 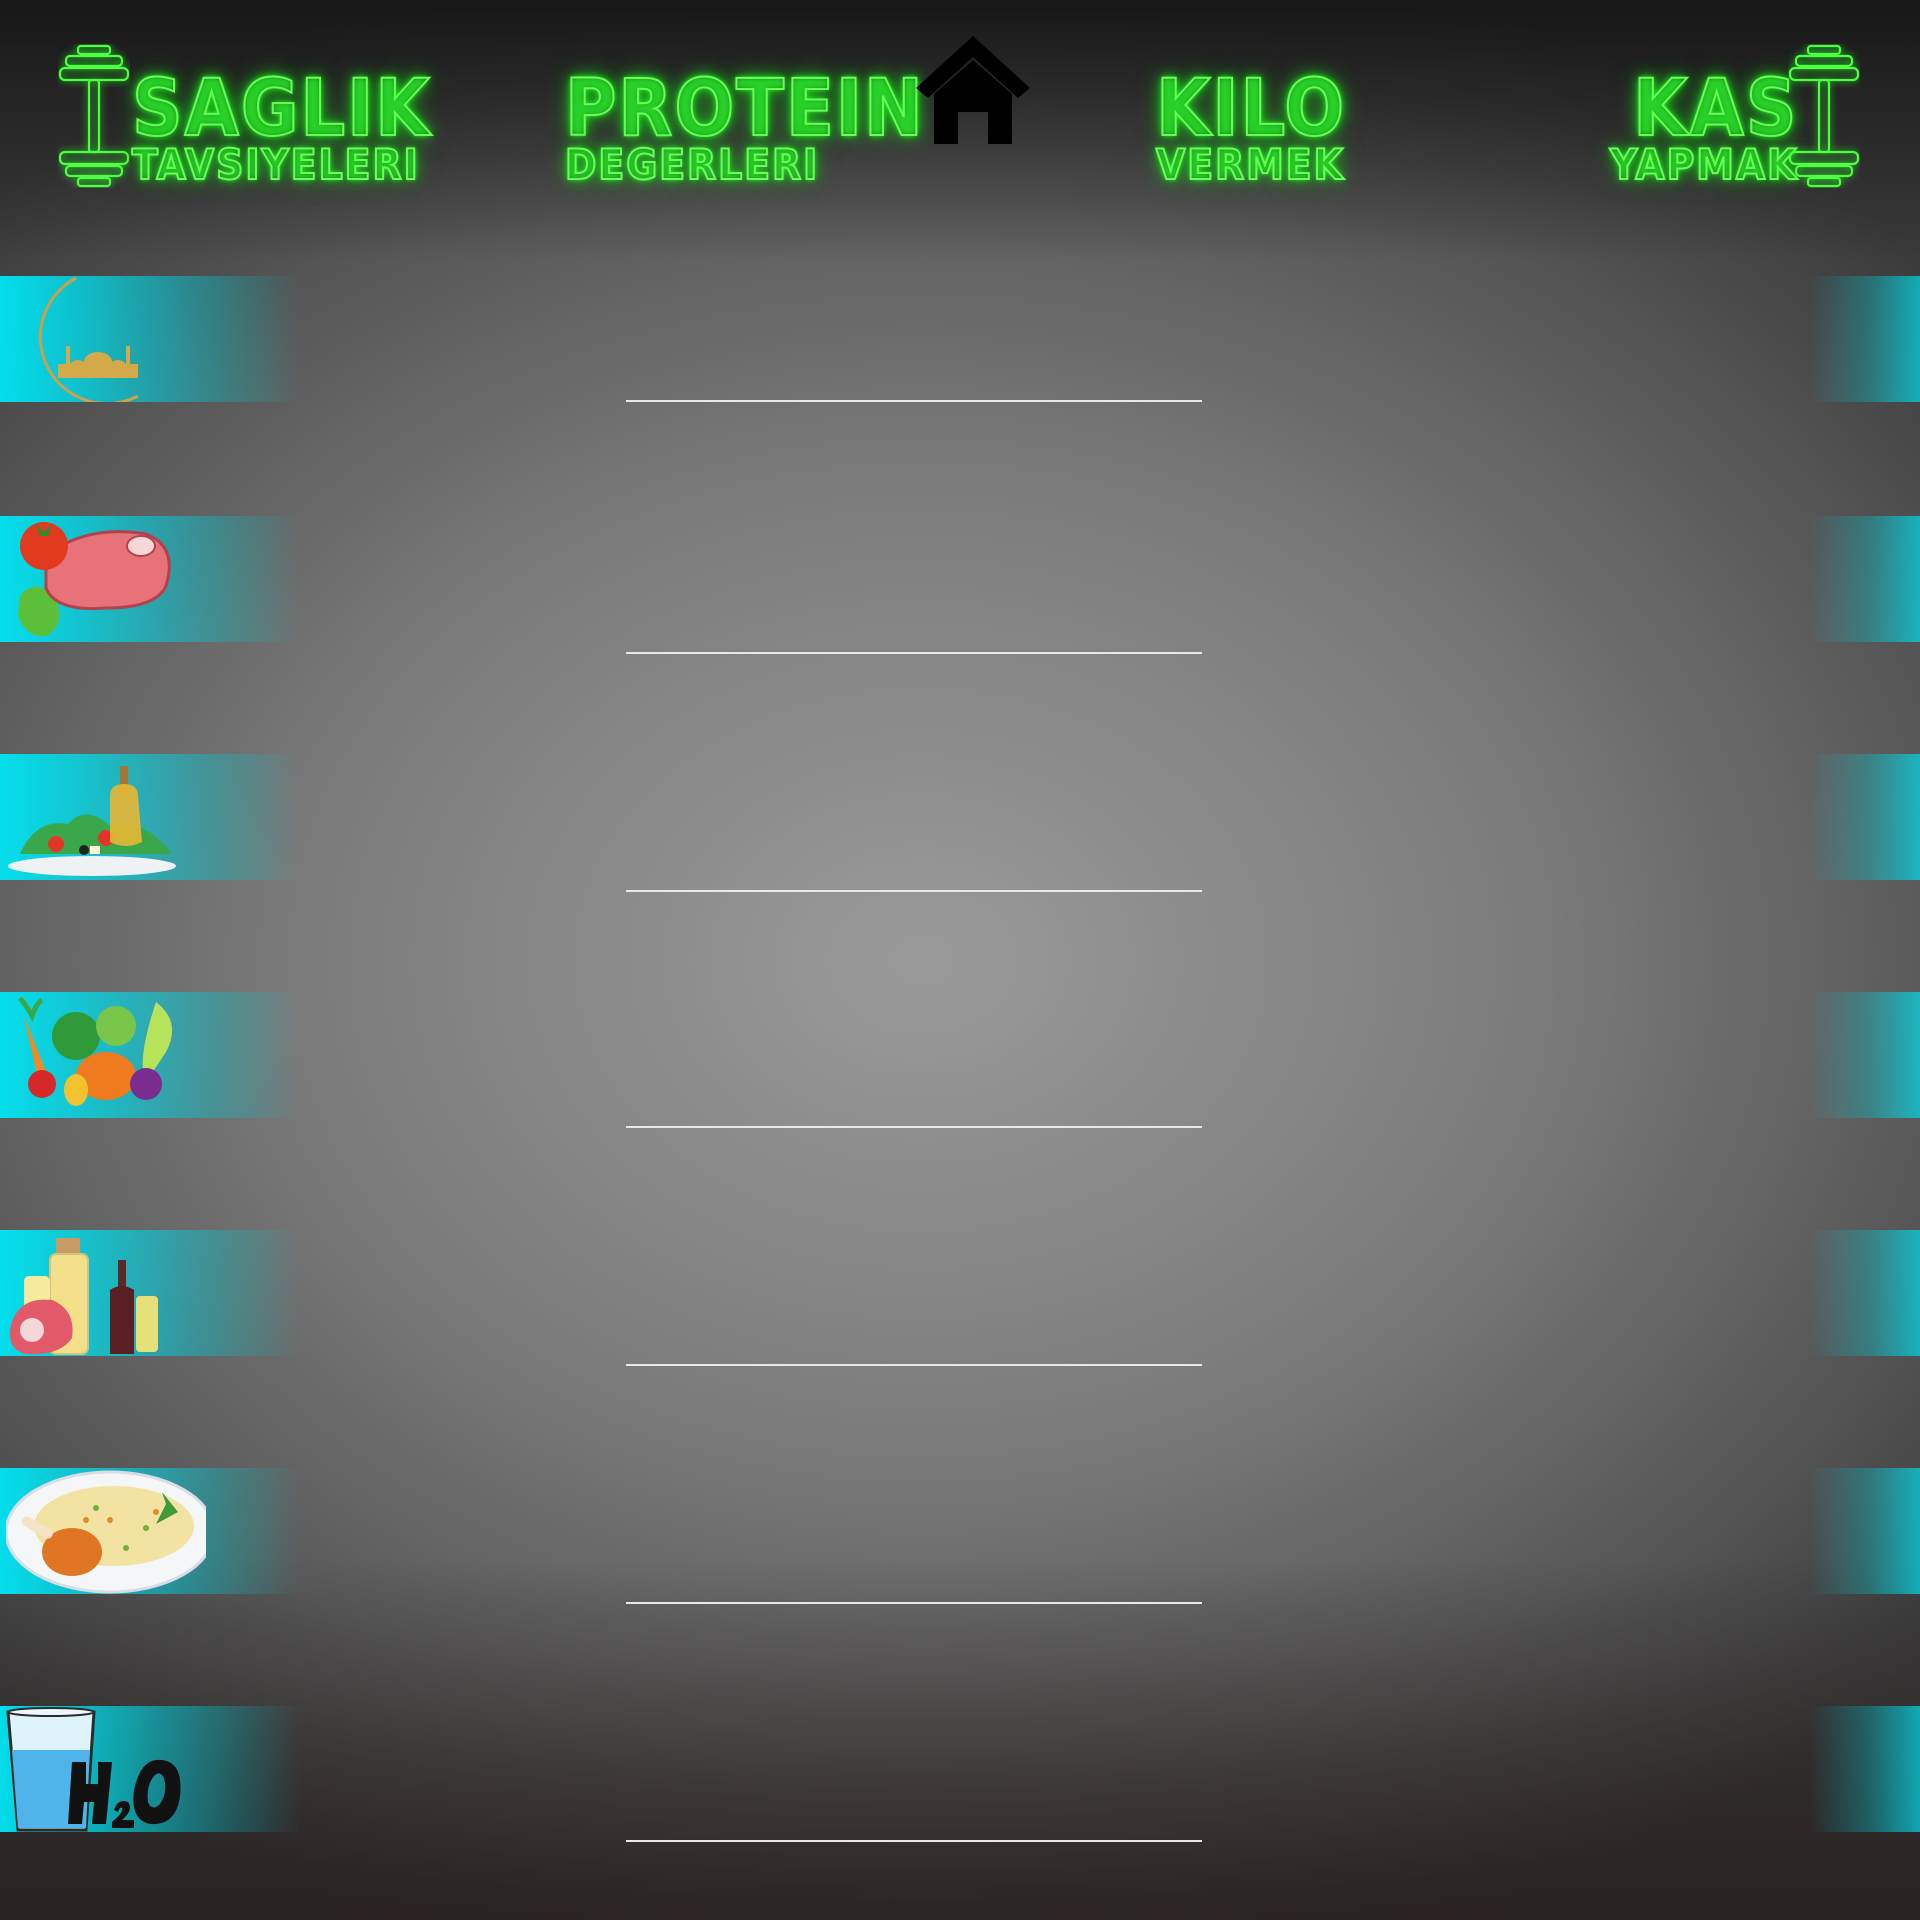 I want to click on nav-muscle-subtitle: YAPMAK, so click(x=1704, y=164).